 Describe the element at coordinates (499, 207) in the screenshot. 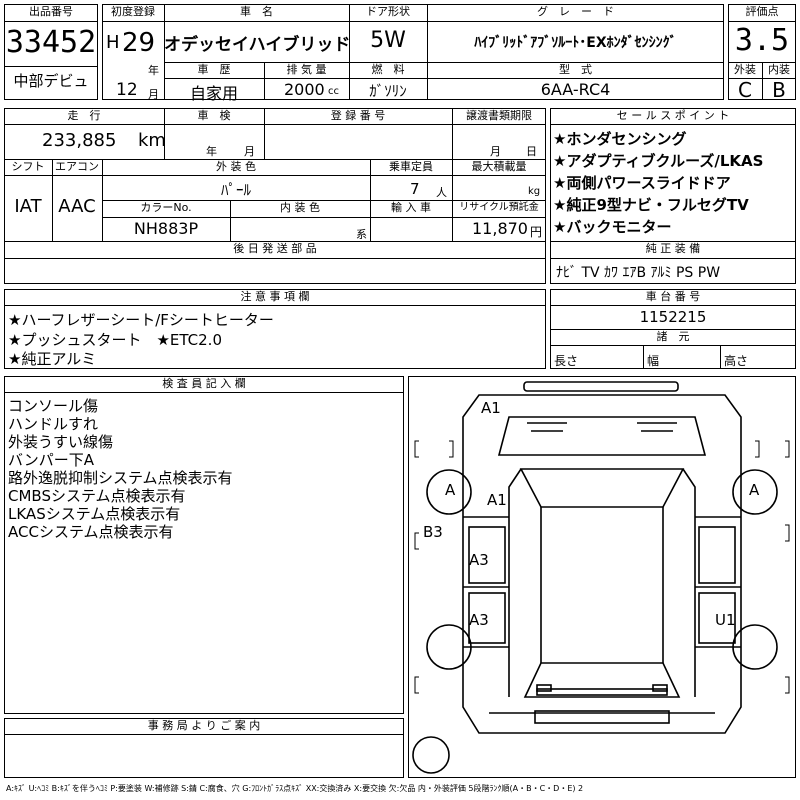

I see `recycle-label: リサイクル預託金` at that location.